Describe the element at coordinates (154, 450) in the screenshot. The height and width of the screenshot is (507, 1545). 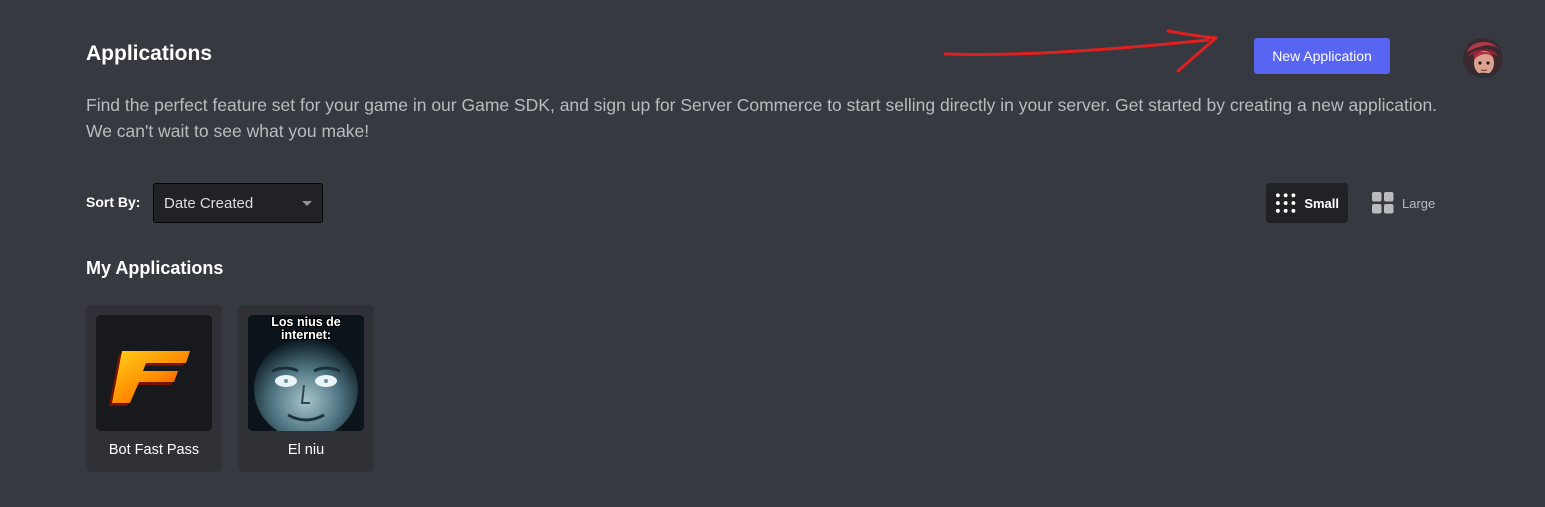
I see `app-name: Bot Fast Pass` at that location.